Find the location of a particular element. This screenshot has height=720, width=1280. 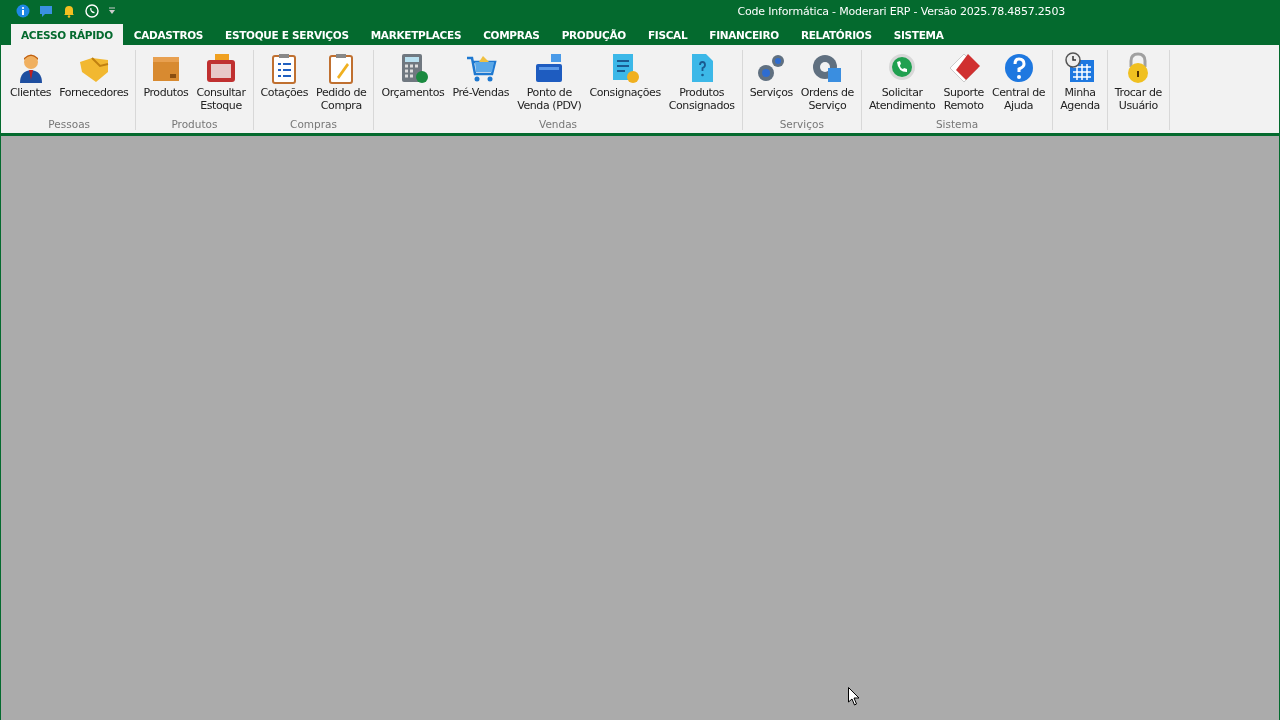

ribbon-tab: FINANCEIRO is located at coordinates (744, 34).